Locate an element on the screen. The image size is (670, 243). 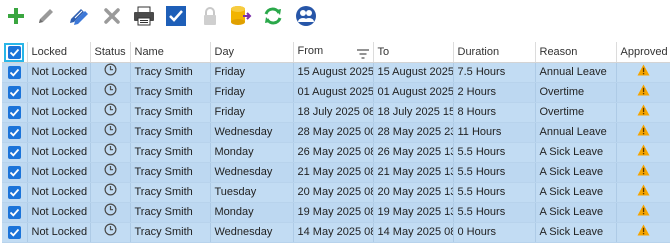
users-icon is located at coordinates (306, 16).